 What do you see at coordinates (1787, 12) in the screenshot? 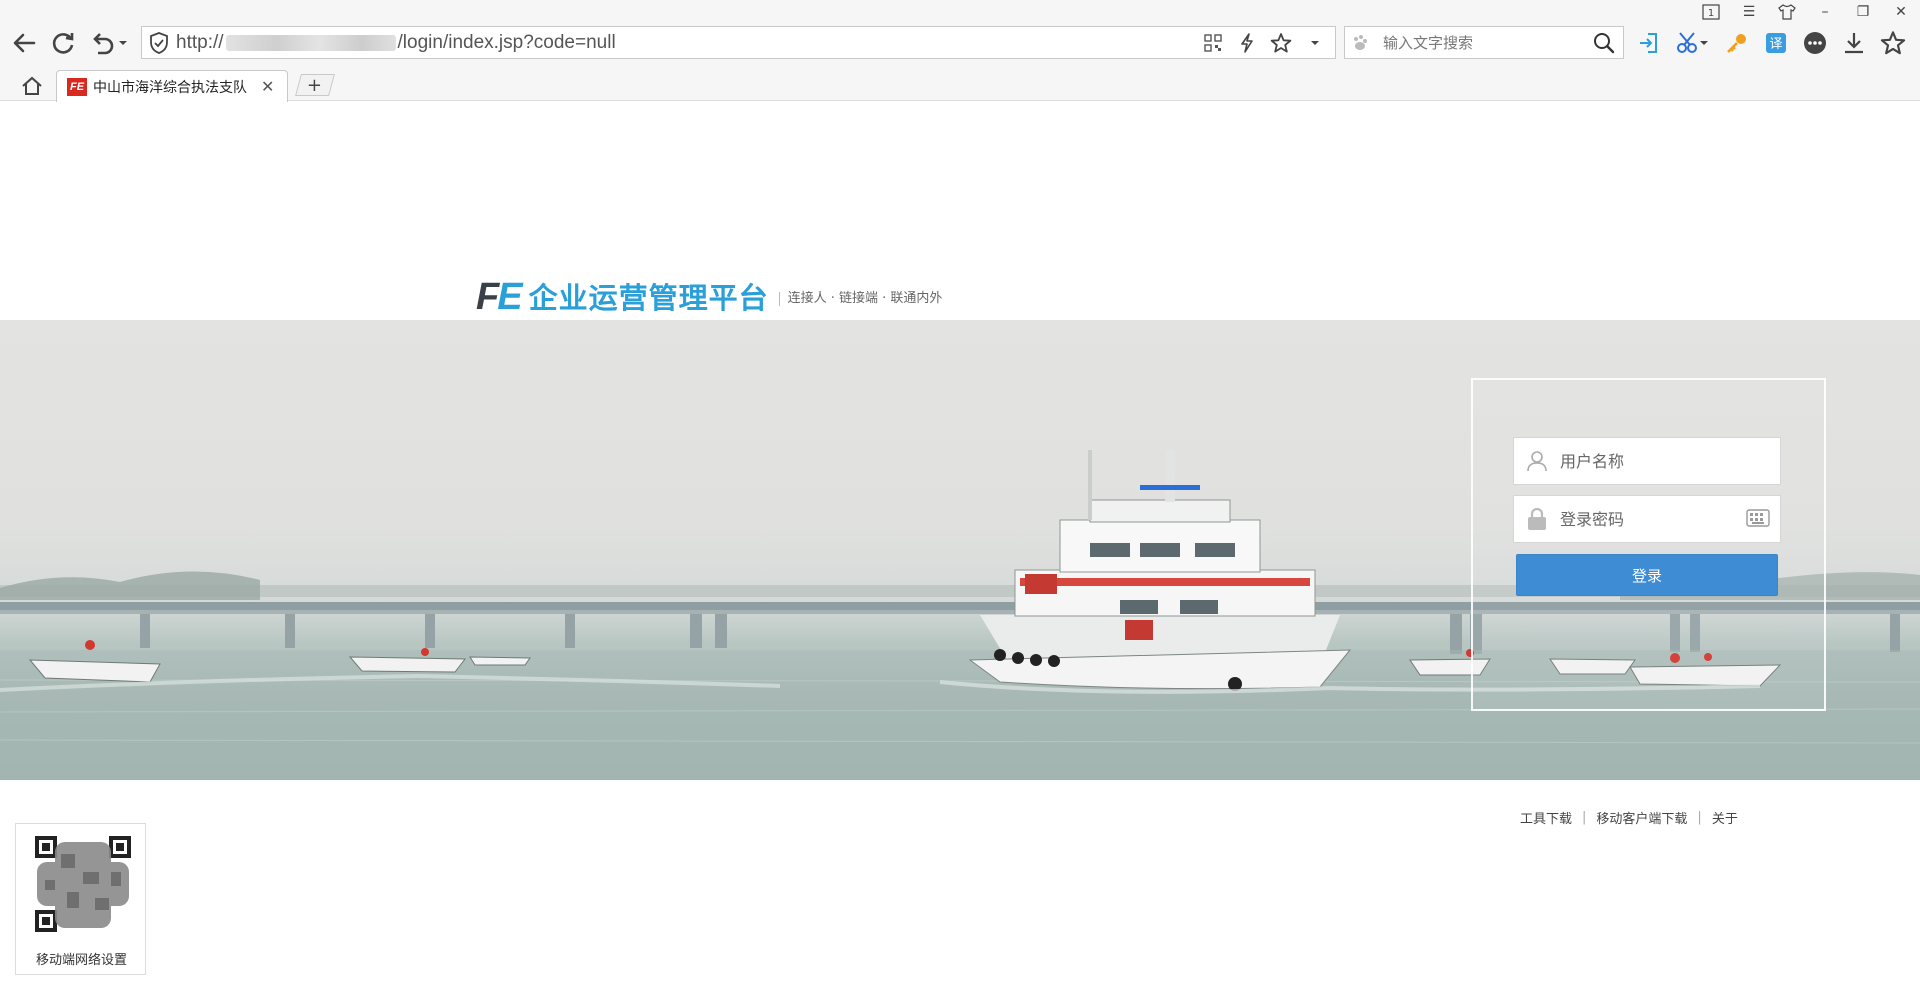
I see `skin-icon` at bounding box center [1787, 12].